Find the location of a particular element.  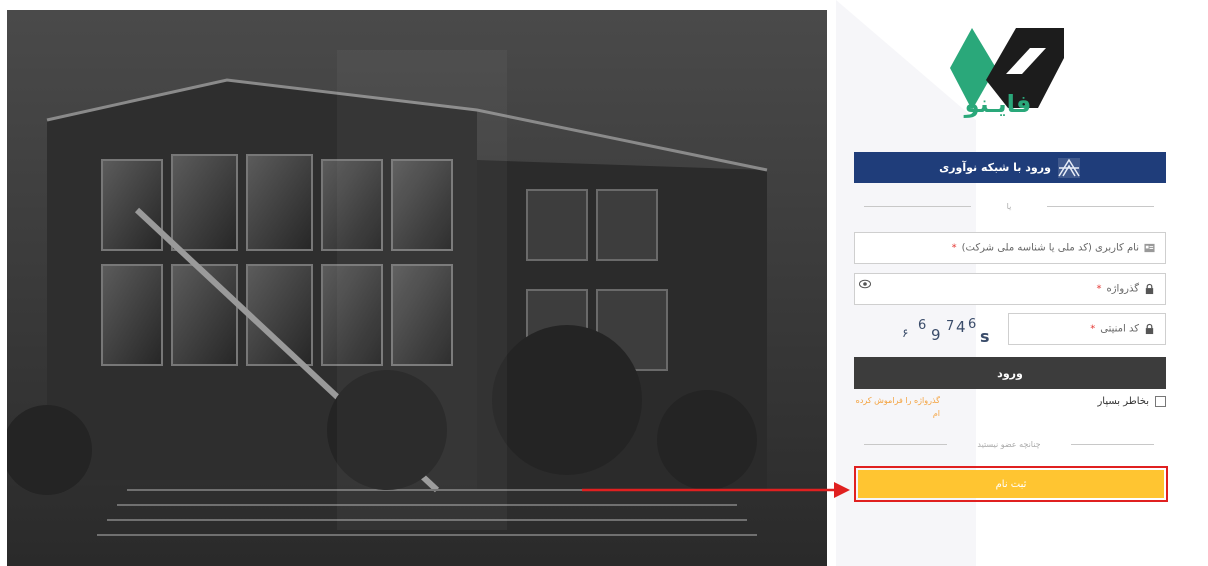

password-placeholder: گذرواژه * is located at coordinates (1125, 289).